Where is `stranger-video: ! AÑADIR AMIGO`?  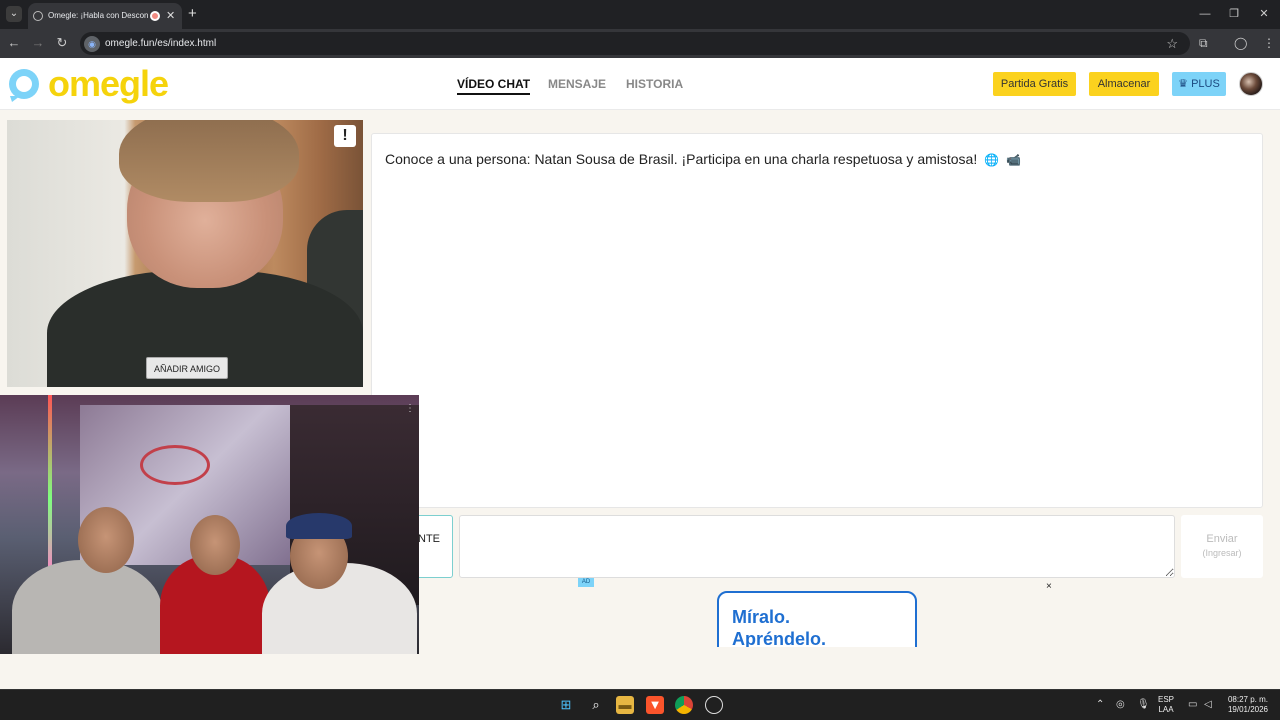
stranger-video: ! AÑADIR AMIGO is located at coordinates (185, 253).